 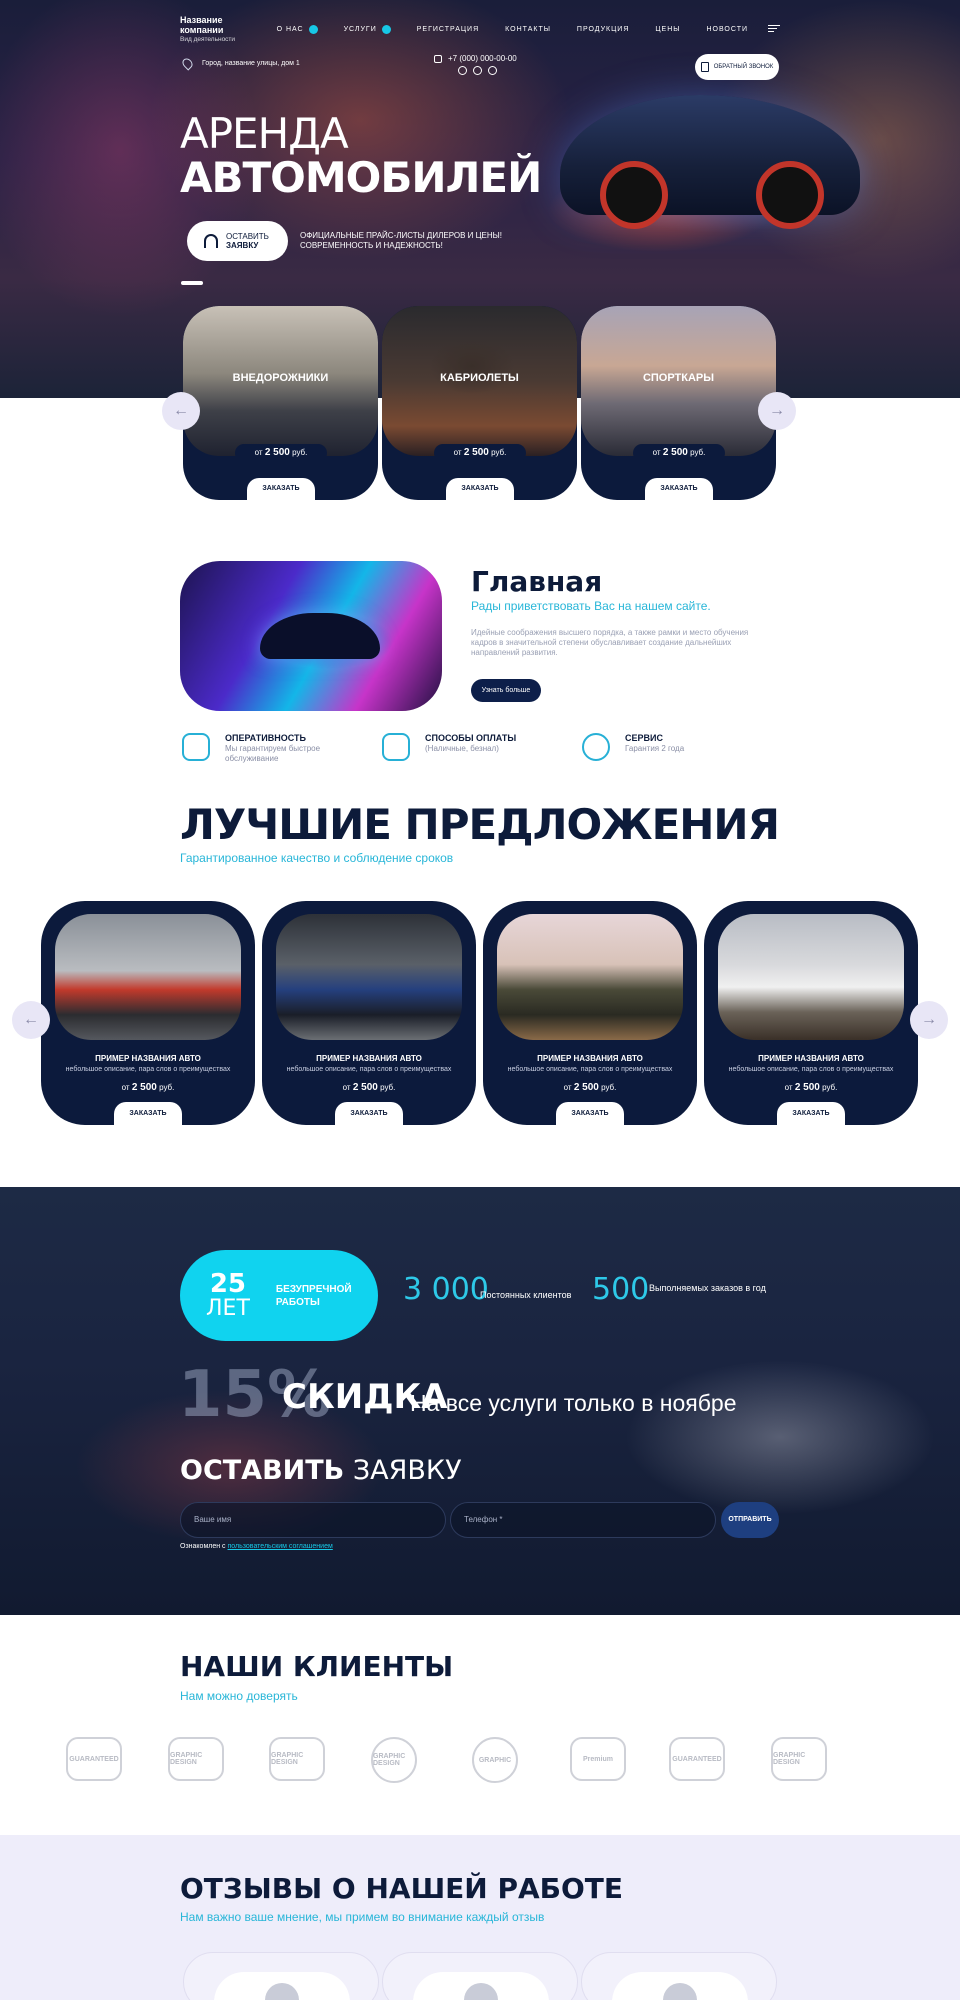 What do you see at coordinates (750, 1520) in the screenshot?
I see `submit-button: ОТПРАВИТЬ` at bounding box center [750, 1520].